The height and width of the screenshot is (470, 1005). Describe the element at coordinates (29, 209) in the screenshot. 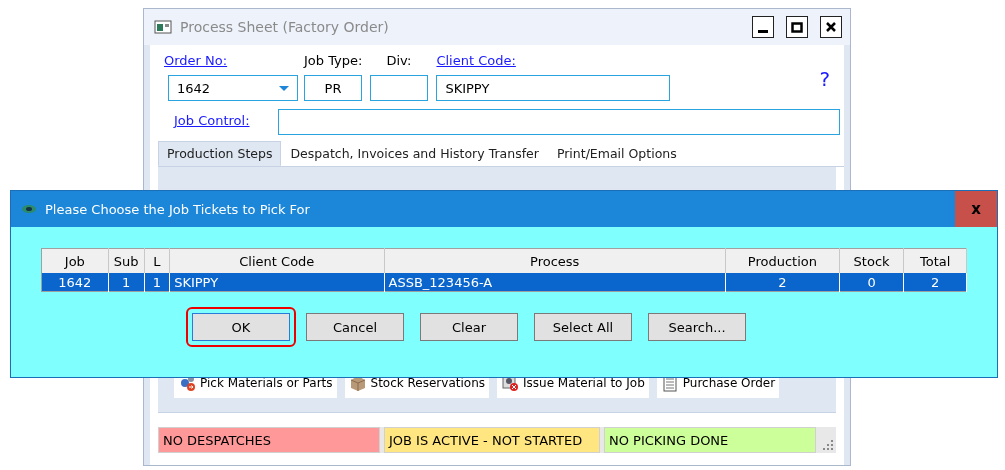

I see `eye-icon` at that location.